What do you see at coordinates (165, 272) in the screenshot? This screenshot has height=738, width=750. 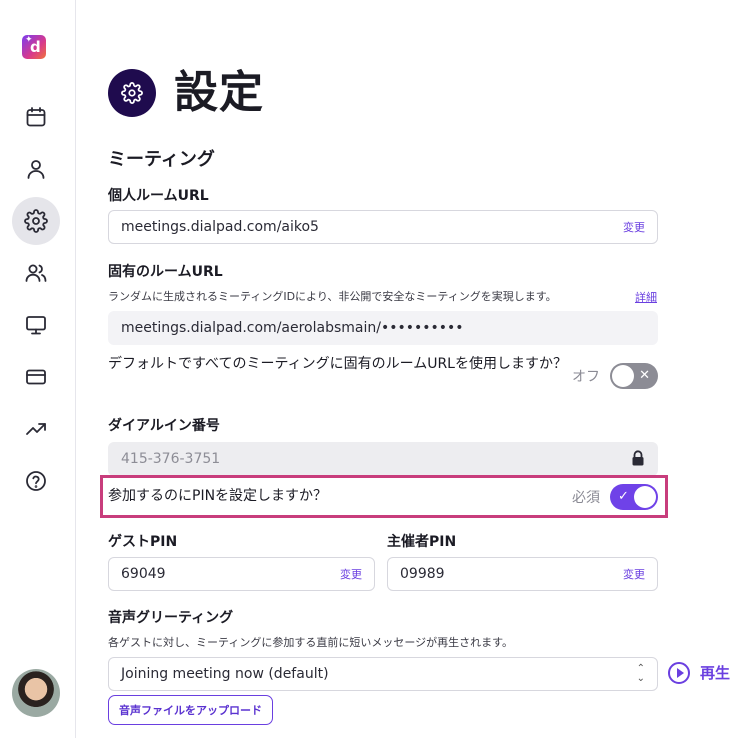 I see `unique-room-label: 固有のルームURL` at bounding box center [165, 272].